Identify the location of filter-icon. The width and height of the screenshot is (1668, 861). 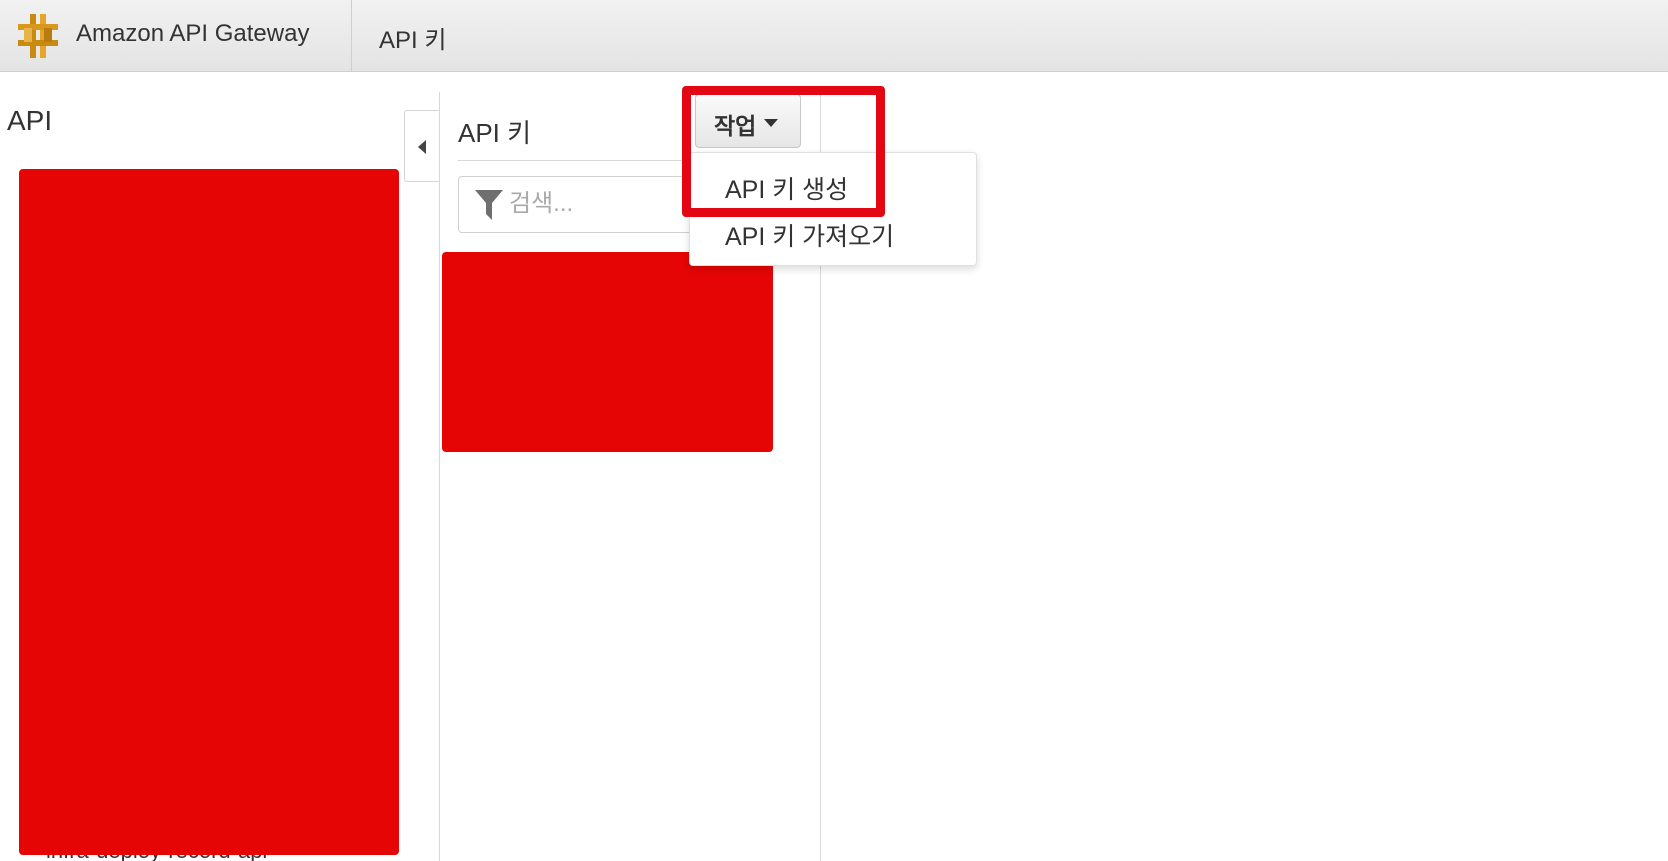
(489, 205).